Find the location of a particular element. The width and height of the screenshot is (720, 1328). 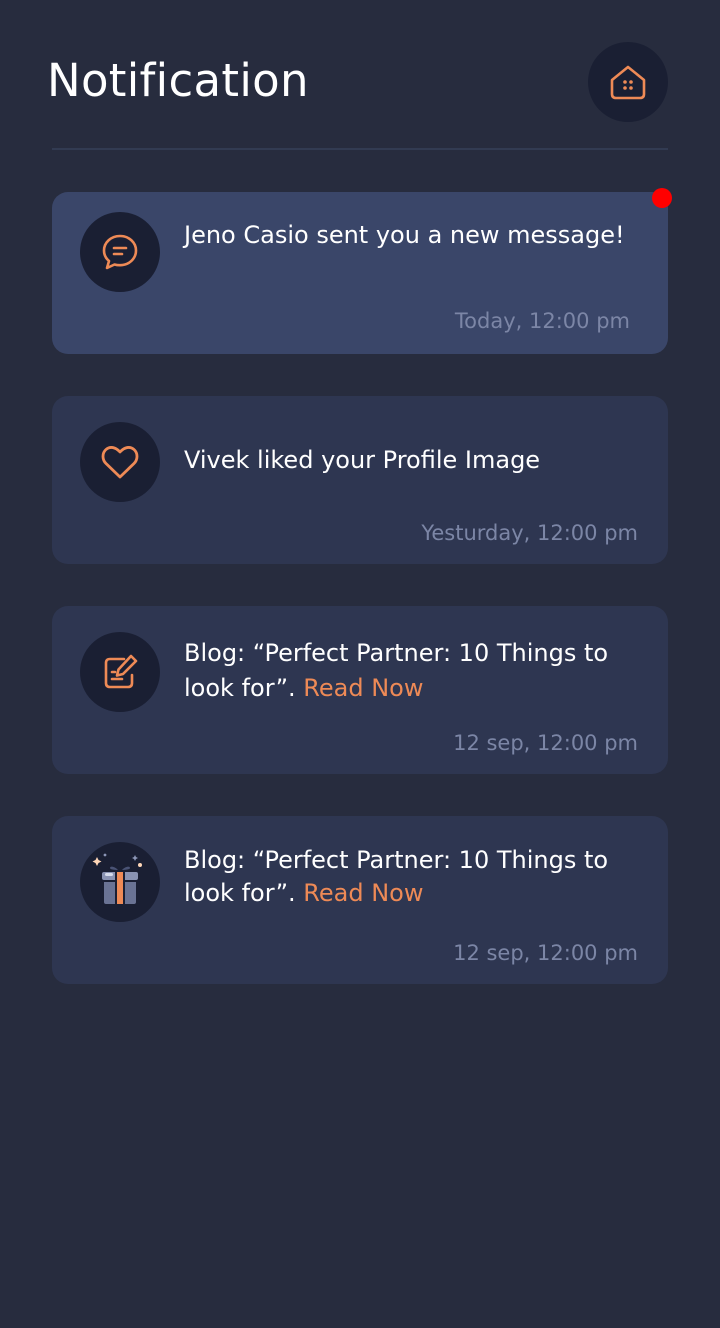

home-button is located at coordinates (628, 82).